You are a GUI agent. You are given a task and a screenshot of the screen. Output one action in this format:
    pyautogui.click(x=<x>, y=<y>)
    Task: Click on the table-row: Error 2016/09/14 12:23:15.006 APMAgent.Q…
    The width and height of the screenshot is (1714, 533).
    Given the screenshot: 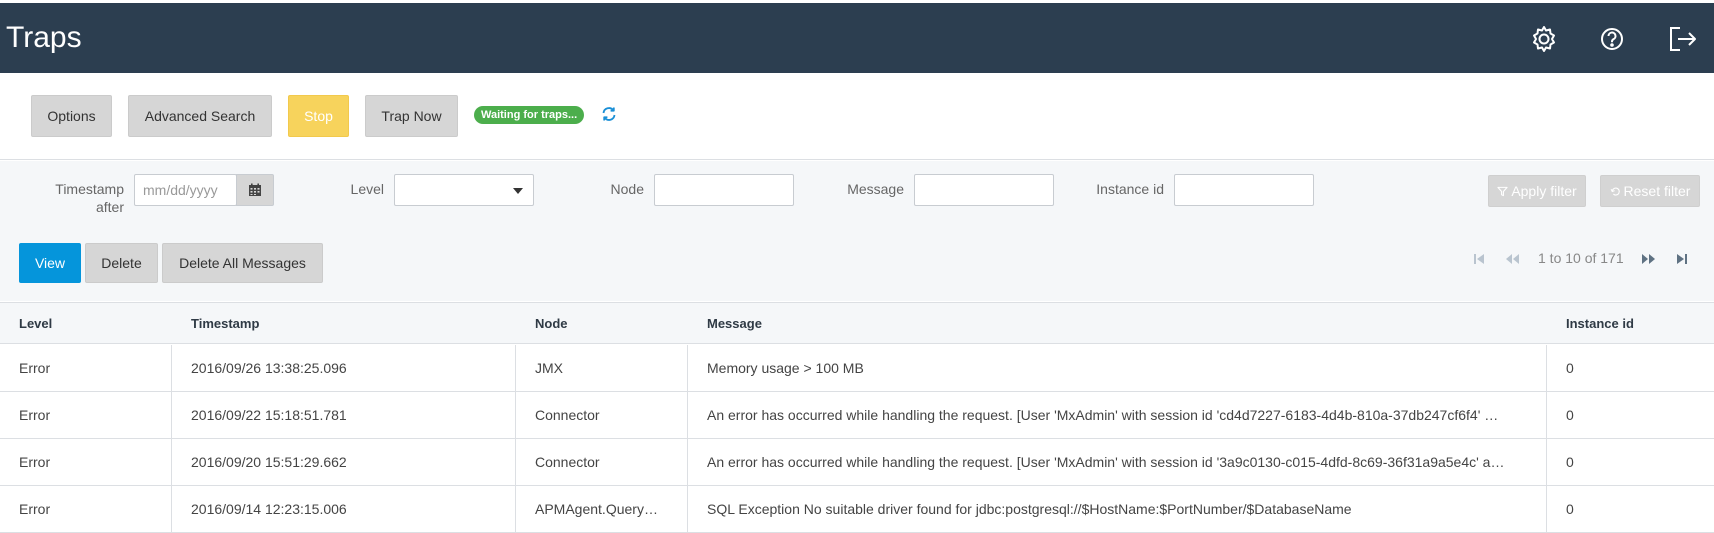 What is the action you would take?
    pyautogui.click(x=857, y=509)
    